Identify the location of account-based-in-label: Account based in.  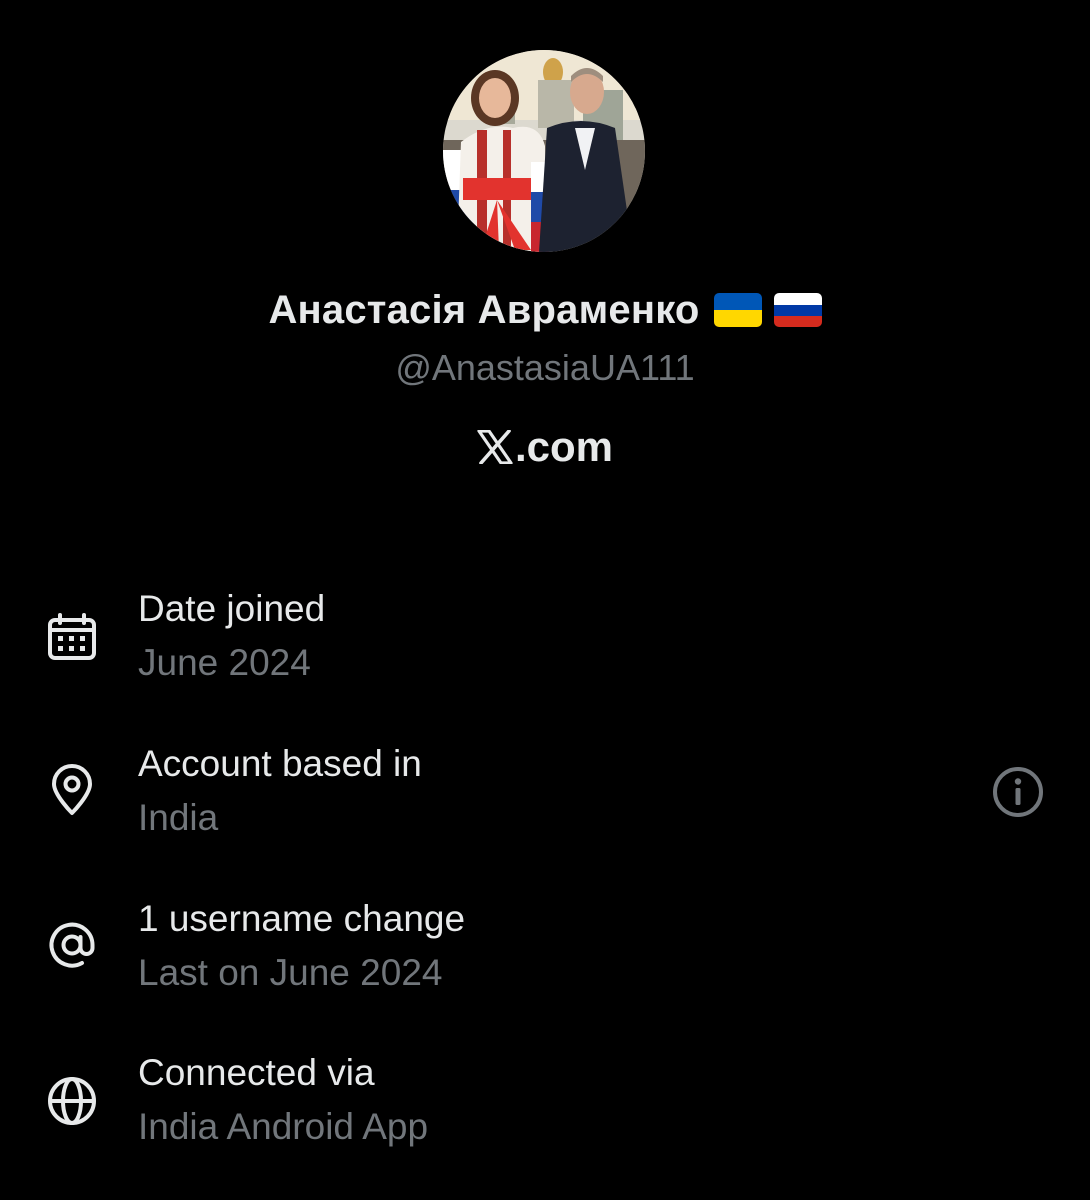
(280, 763).